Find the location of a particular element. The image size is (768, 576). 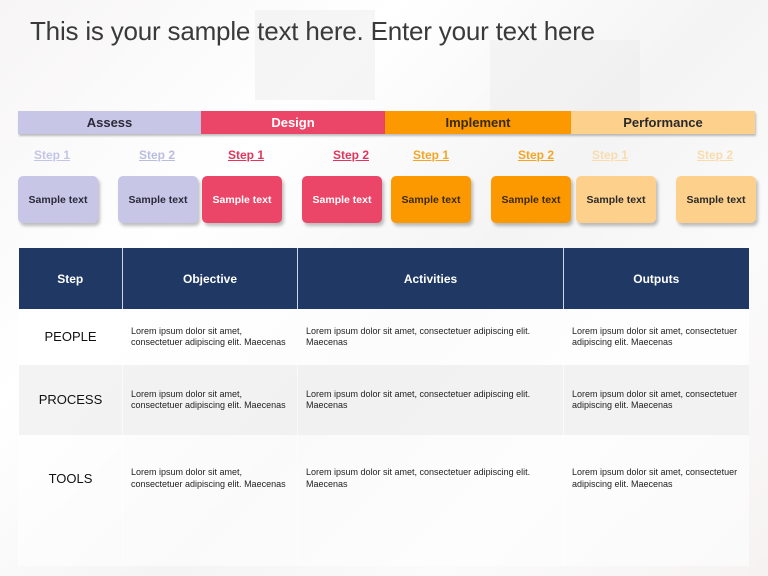

phase-label: Design is located at coordinates (293, 122).